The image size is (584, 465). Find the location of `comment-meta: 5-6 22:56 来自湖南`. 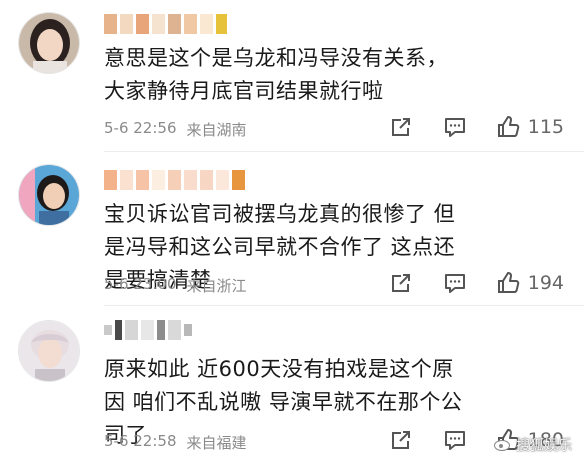

comment-meta: 5-6 22:56 来自湖南 is located at coordinates (175, 129).